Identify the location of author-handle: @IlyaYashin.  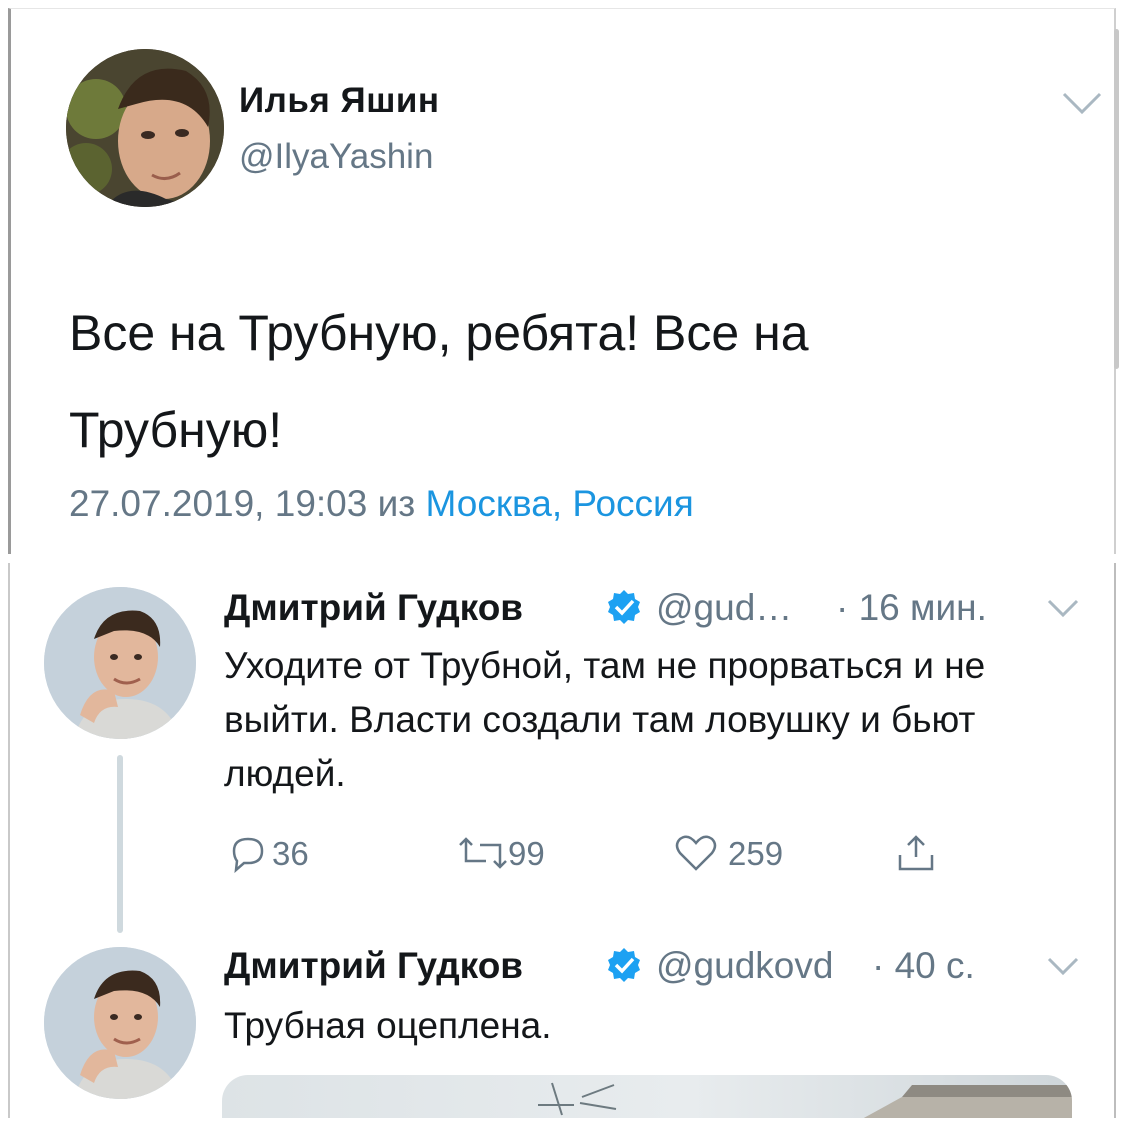
(336, 157).